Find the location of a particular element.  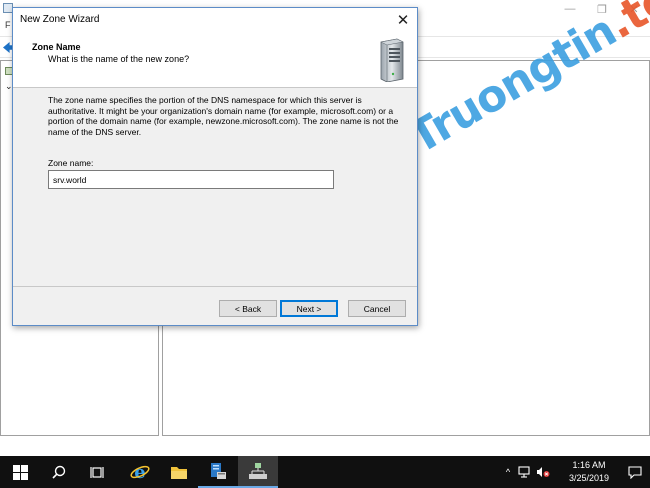

footer-divider is located at coordinates (215, 286).